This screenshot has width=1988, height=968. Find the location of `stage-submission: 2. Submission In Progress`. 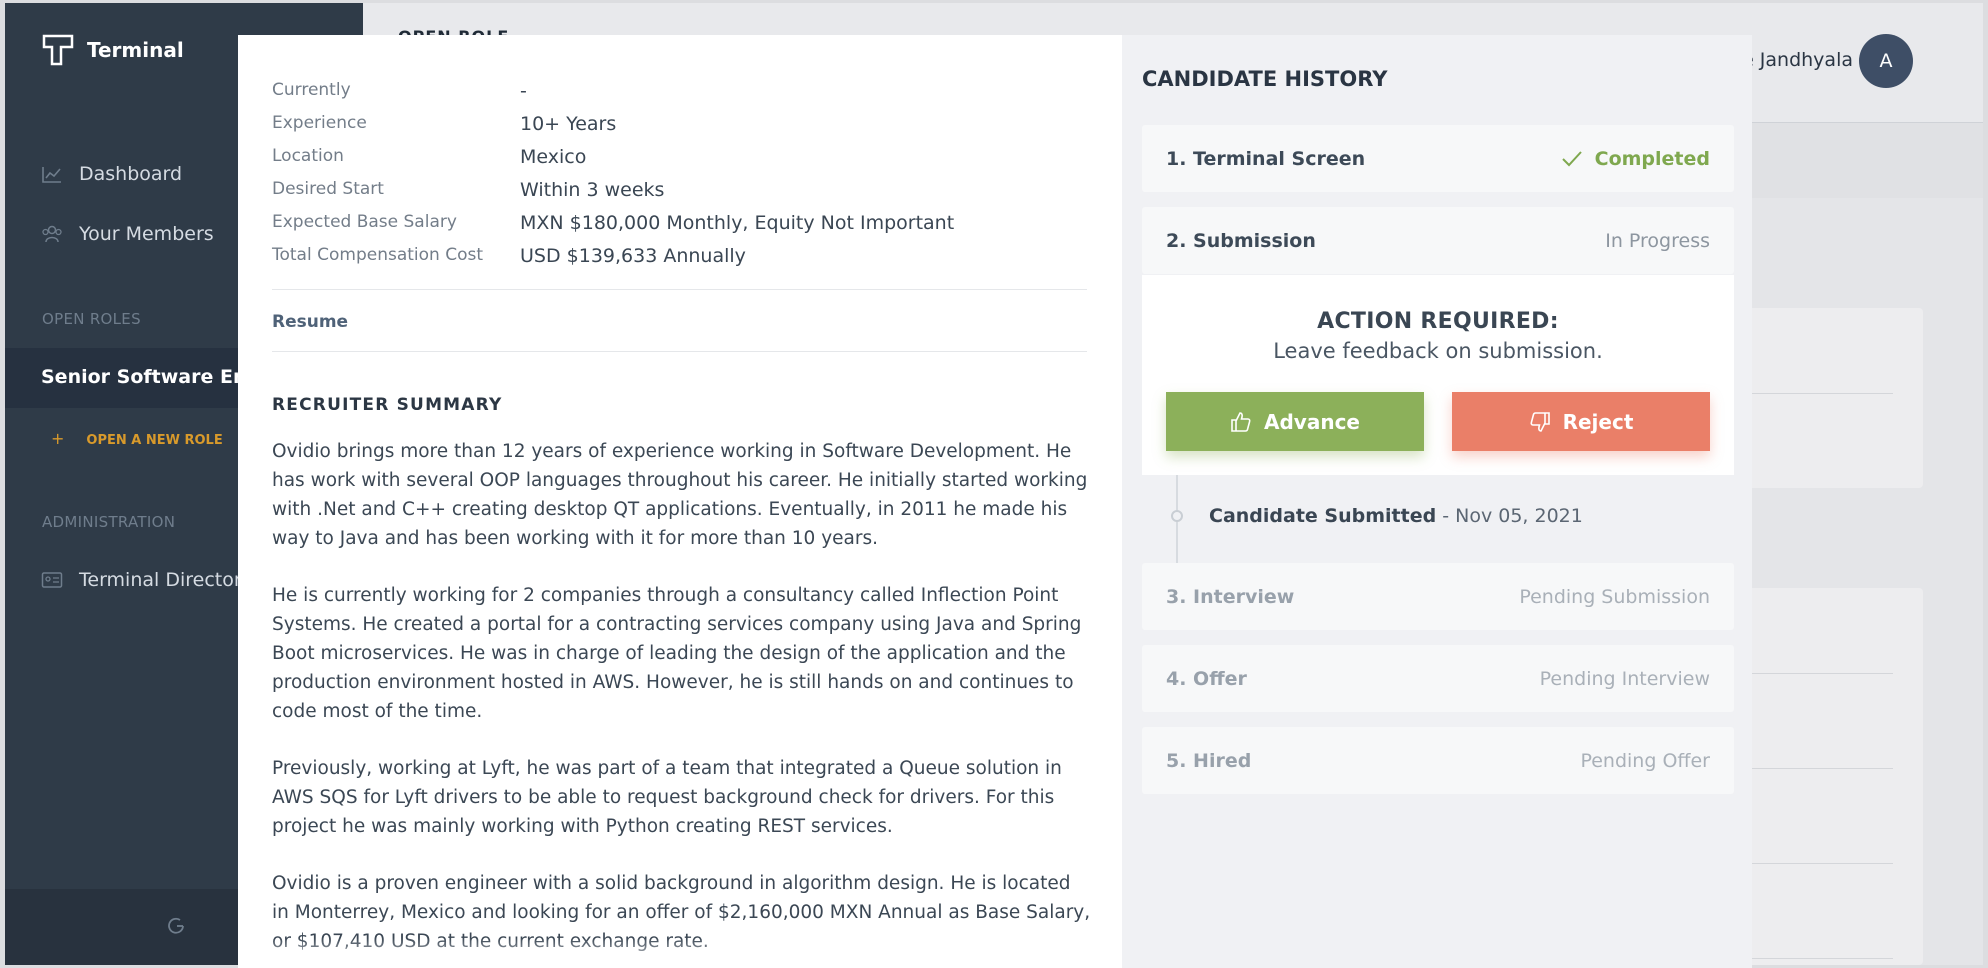

stage-submission: 2. Submission In Progress is located at coordinates (1438, 240).